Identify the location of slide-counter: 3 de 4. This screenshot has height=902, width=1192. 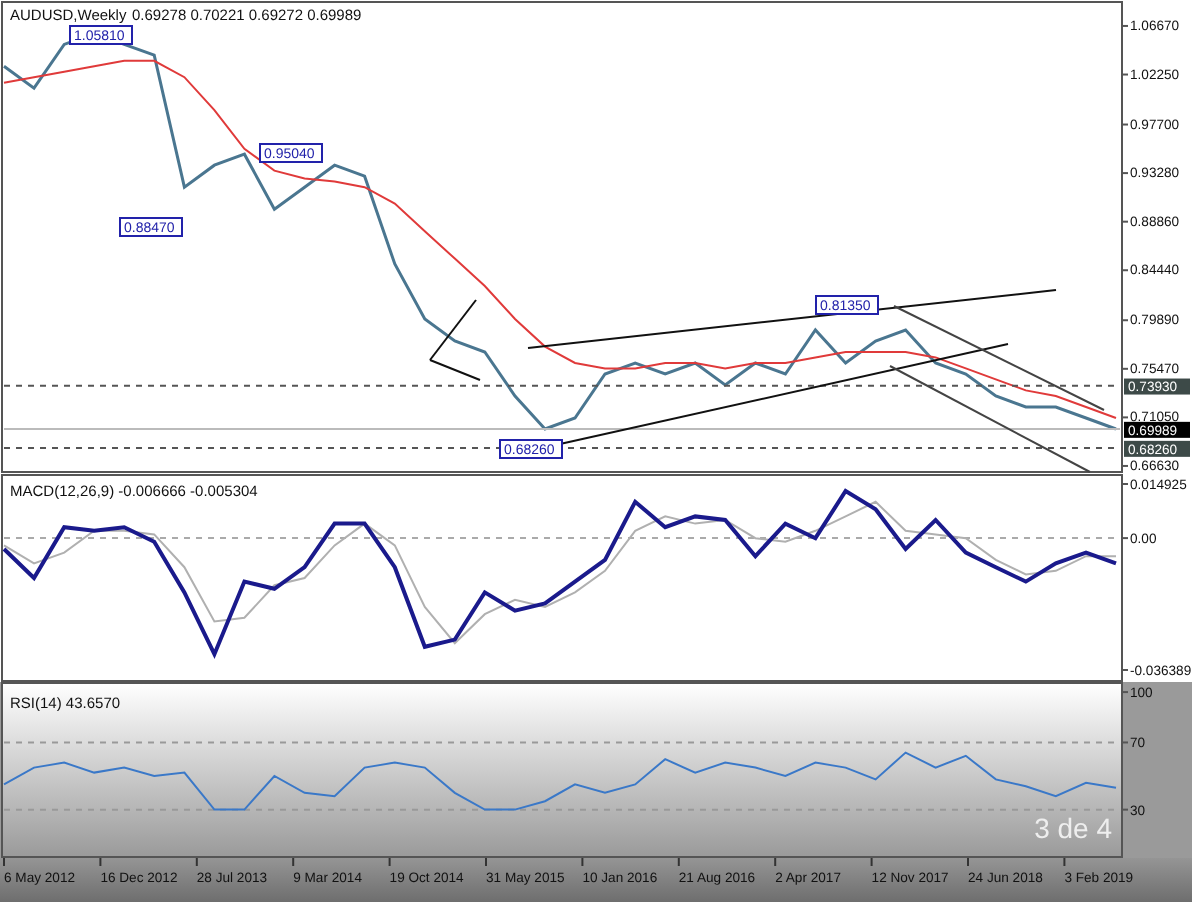
(1073, 828).